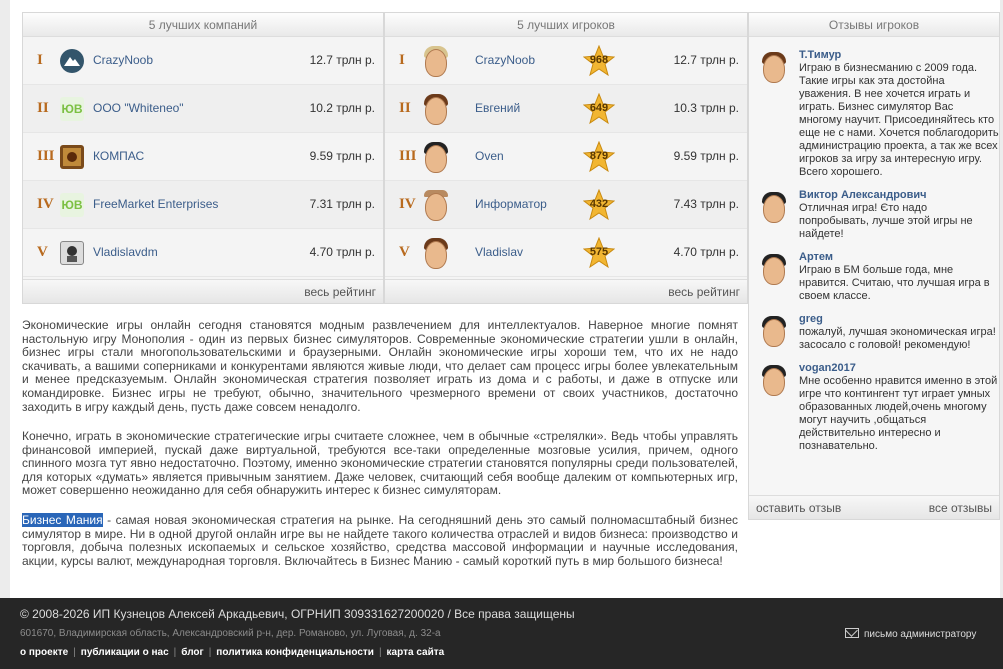 The width and height of the screenshot is (1003, 669). What do you see at coordinates (960, 508) in the screenshot?
I see `all-reviews-link: все отзывы` at bounding box center [960, 508].